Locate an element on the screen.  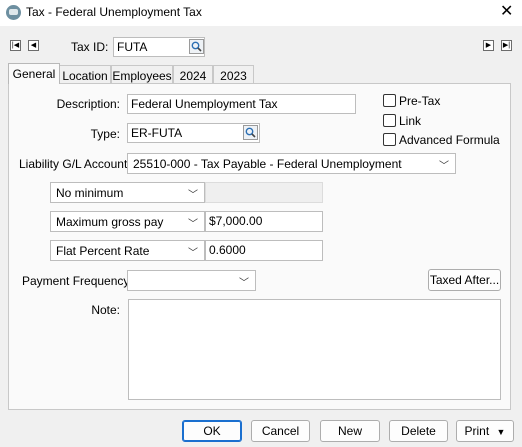
tab-2024: 2024 is located at coordinates (193, 74).